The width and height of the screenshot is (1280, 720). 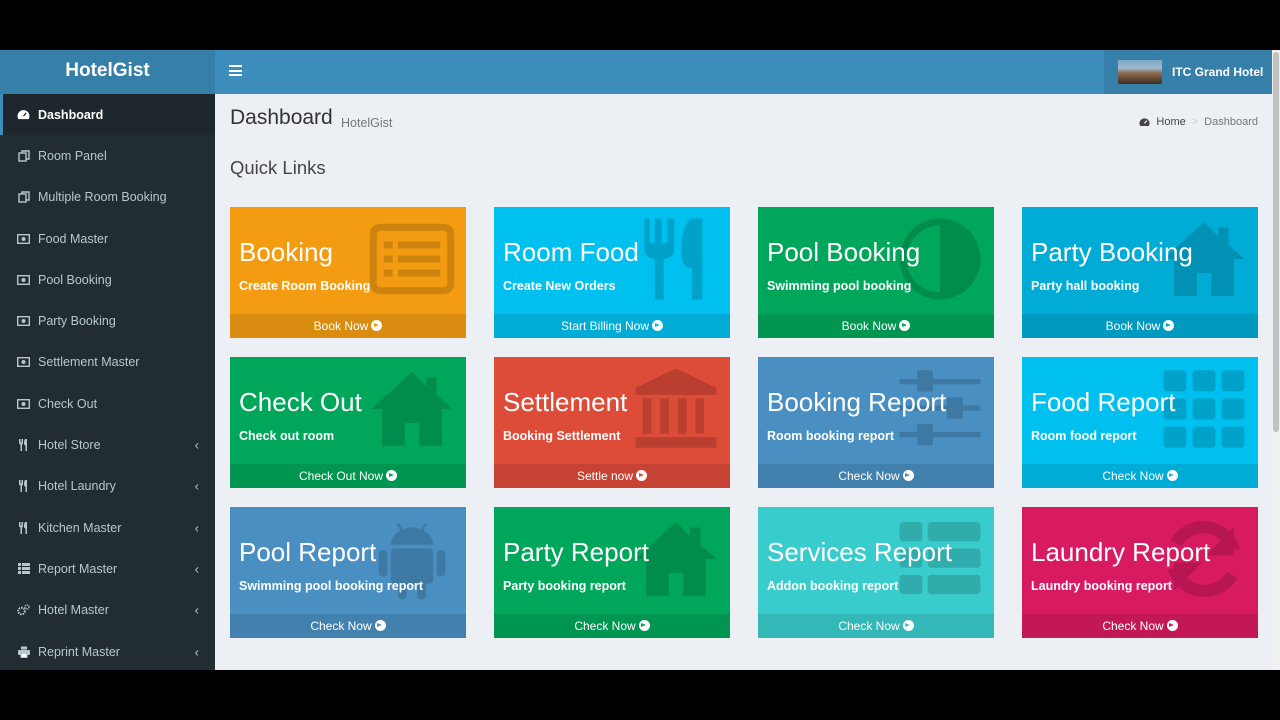 I want to click on copy-icon, so click(x=23, y=156).